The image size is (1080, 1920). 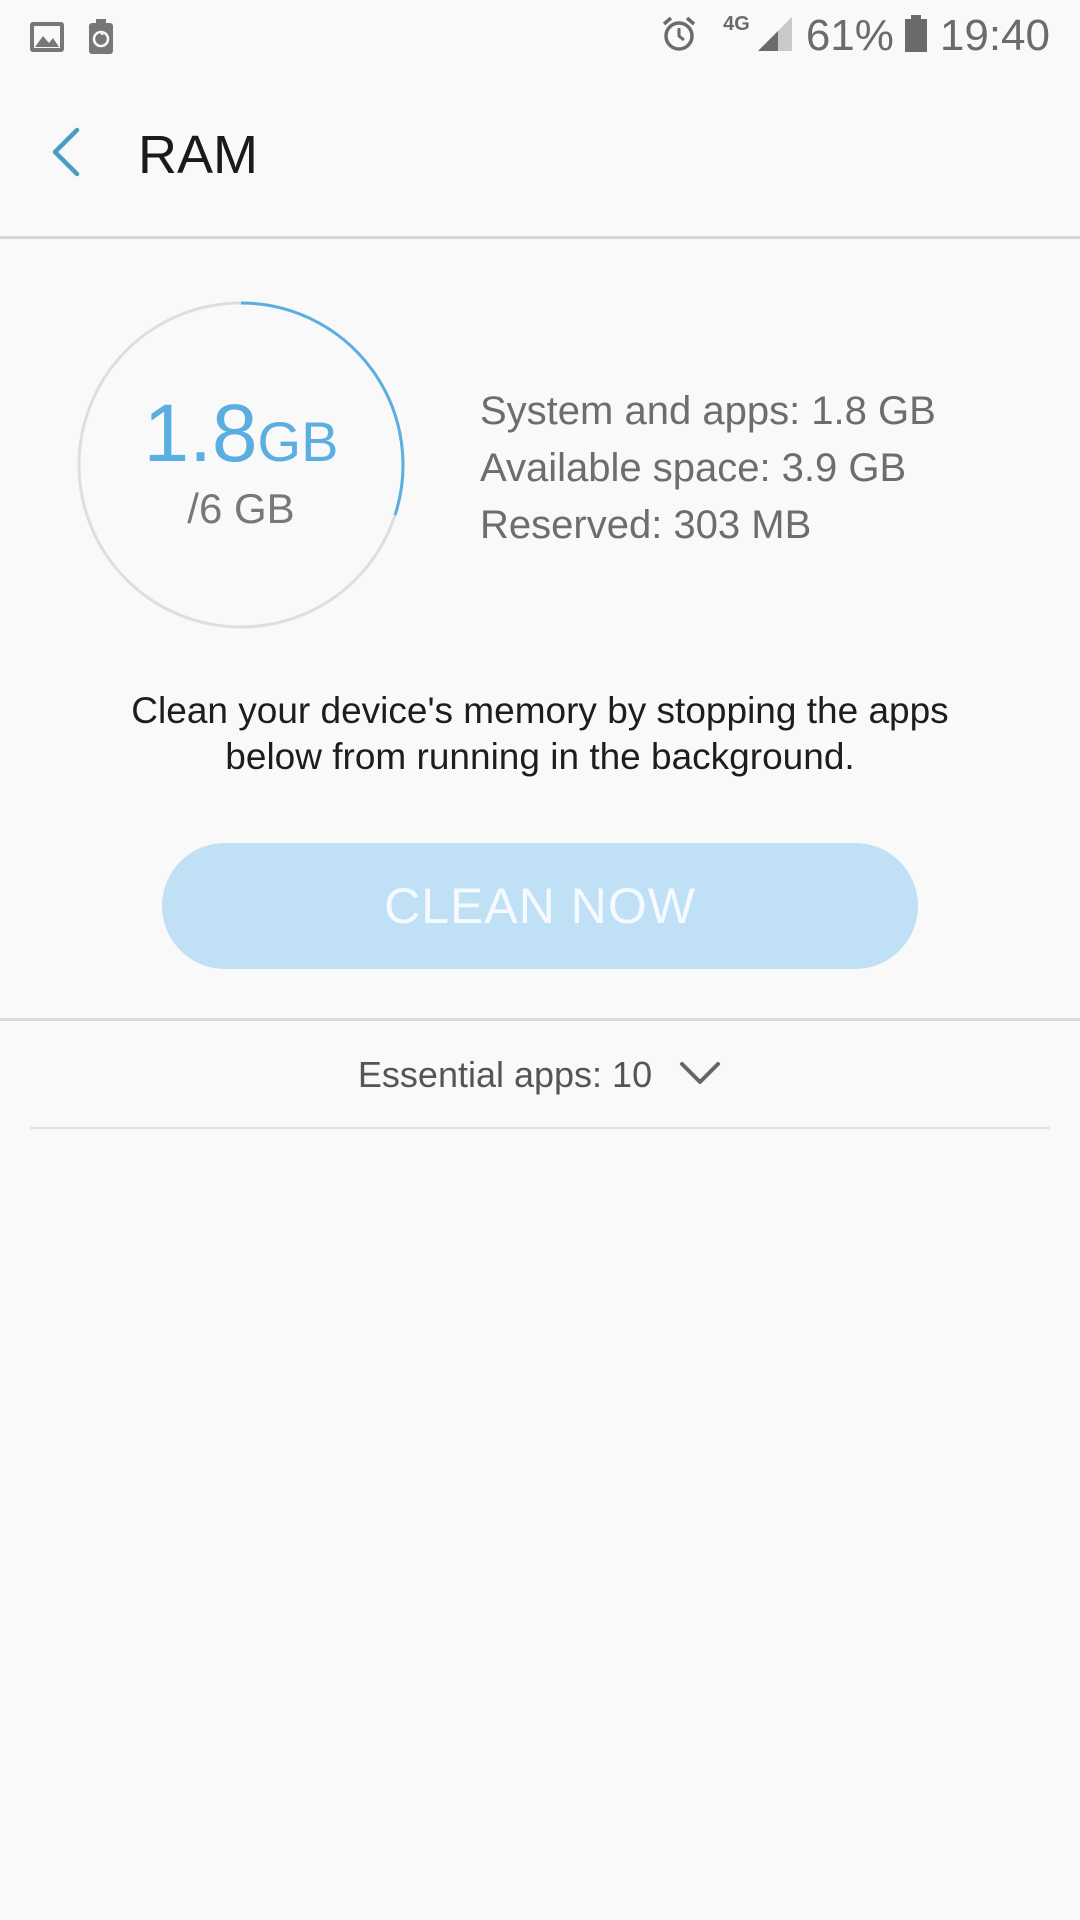 I want to click on gallery-icon, so click(x=47, y=37).